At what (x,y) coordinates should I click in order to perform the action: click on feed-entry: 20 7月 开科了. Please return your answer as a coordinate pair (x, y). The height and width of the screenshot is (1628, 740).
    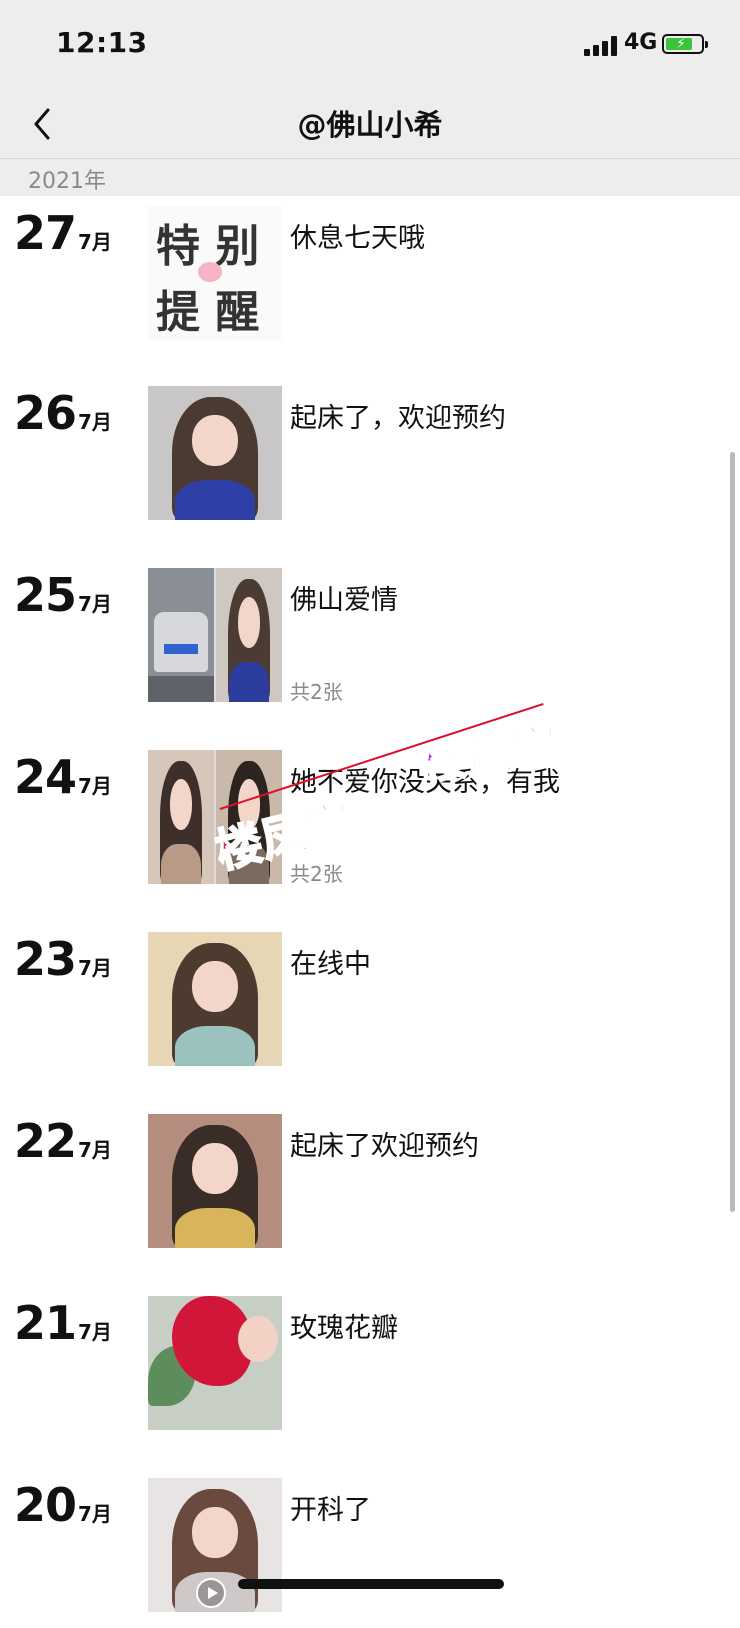
    Looking at the image, I should click on (370, 1553).